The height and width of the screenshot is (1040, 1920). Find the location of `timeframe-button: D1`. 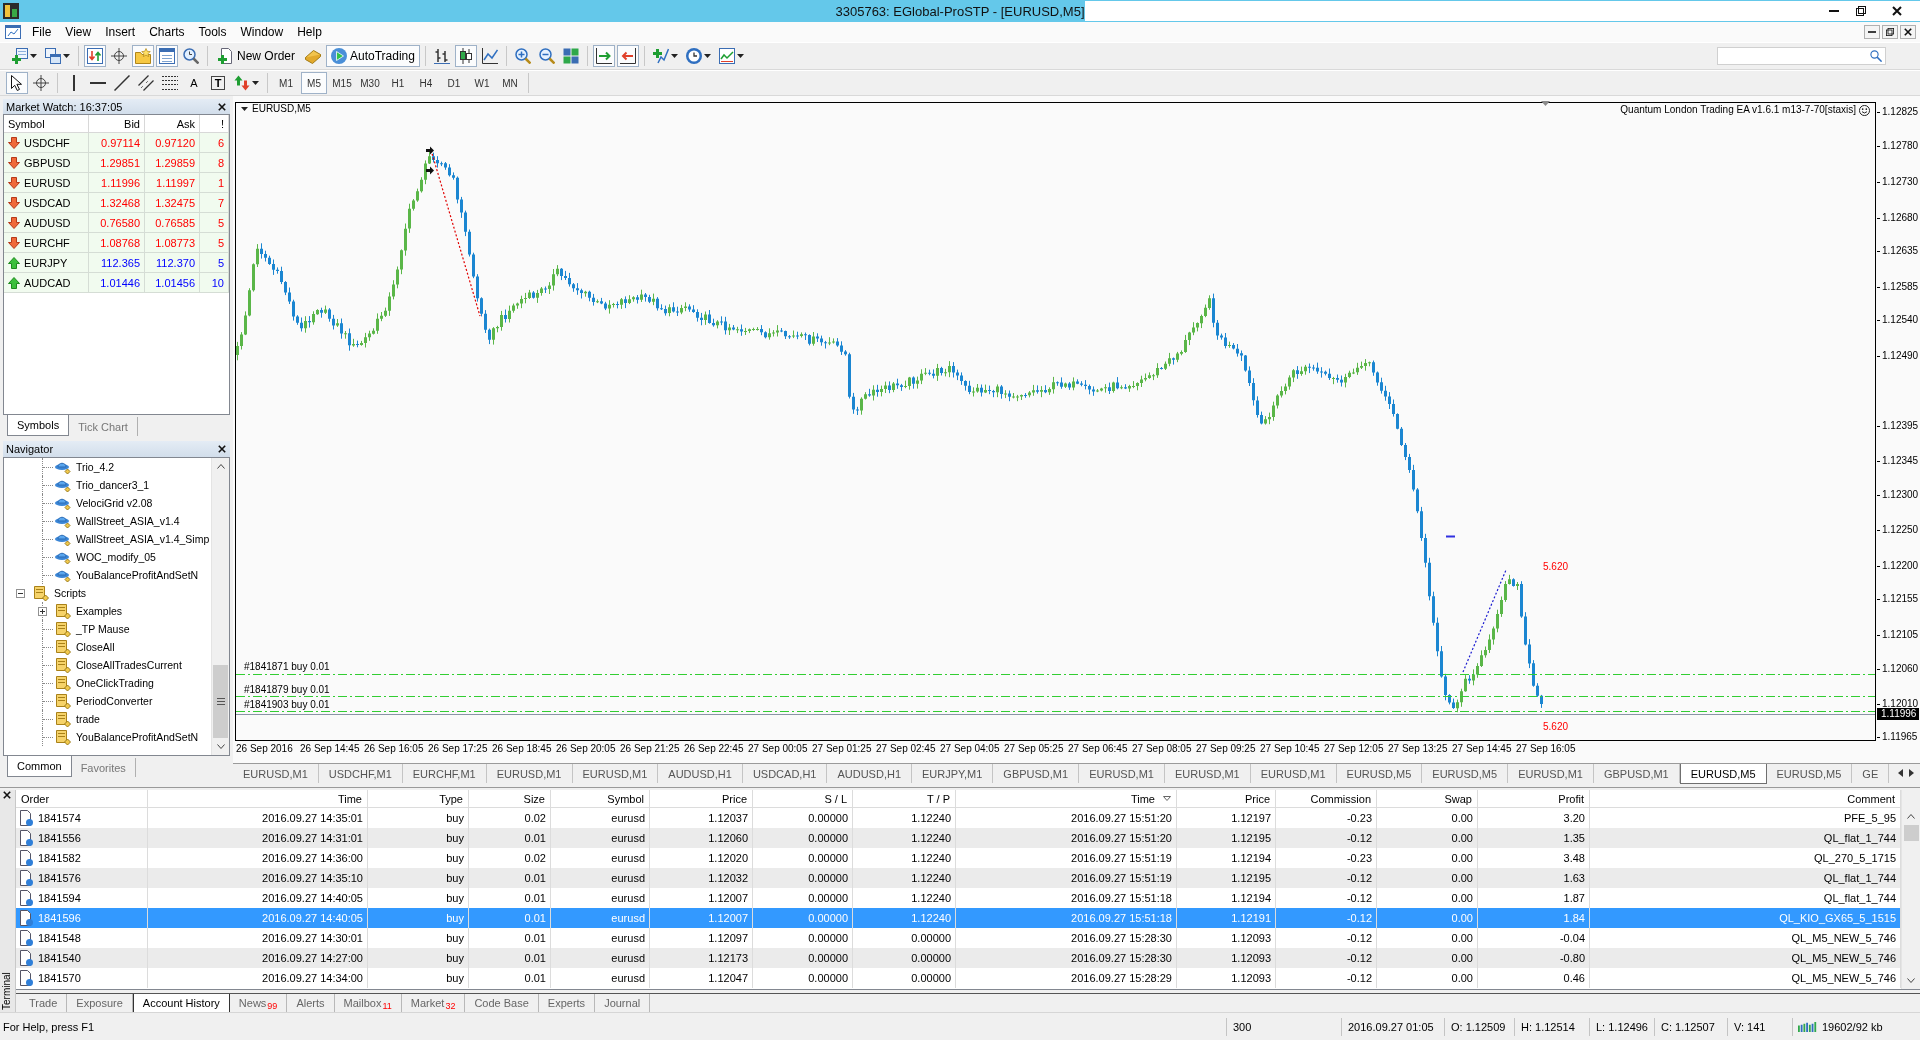

timeframe-button: D1 is located at coordinates (454, 83).